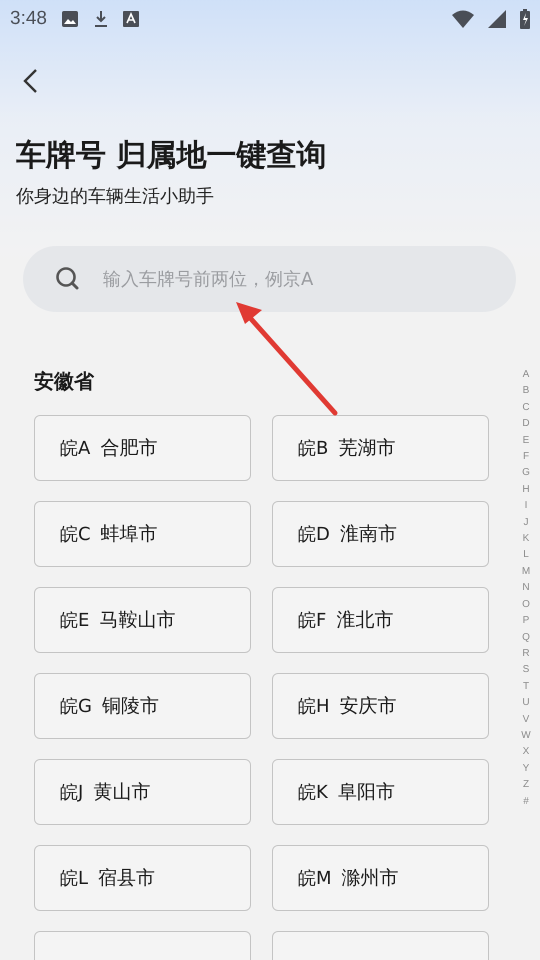 This screenshot has height=960, width=540. I want to click on index-letter: U, so click(526, 703).